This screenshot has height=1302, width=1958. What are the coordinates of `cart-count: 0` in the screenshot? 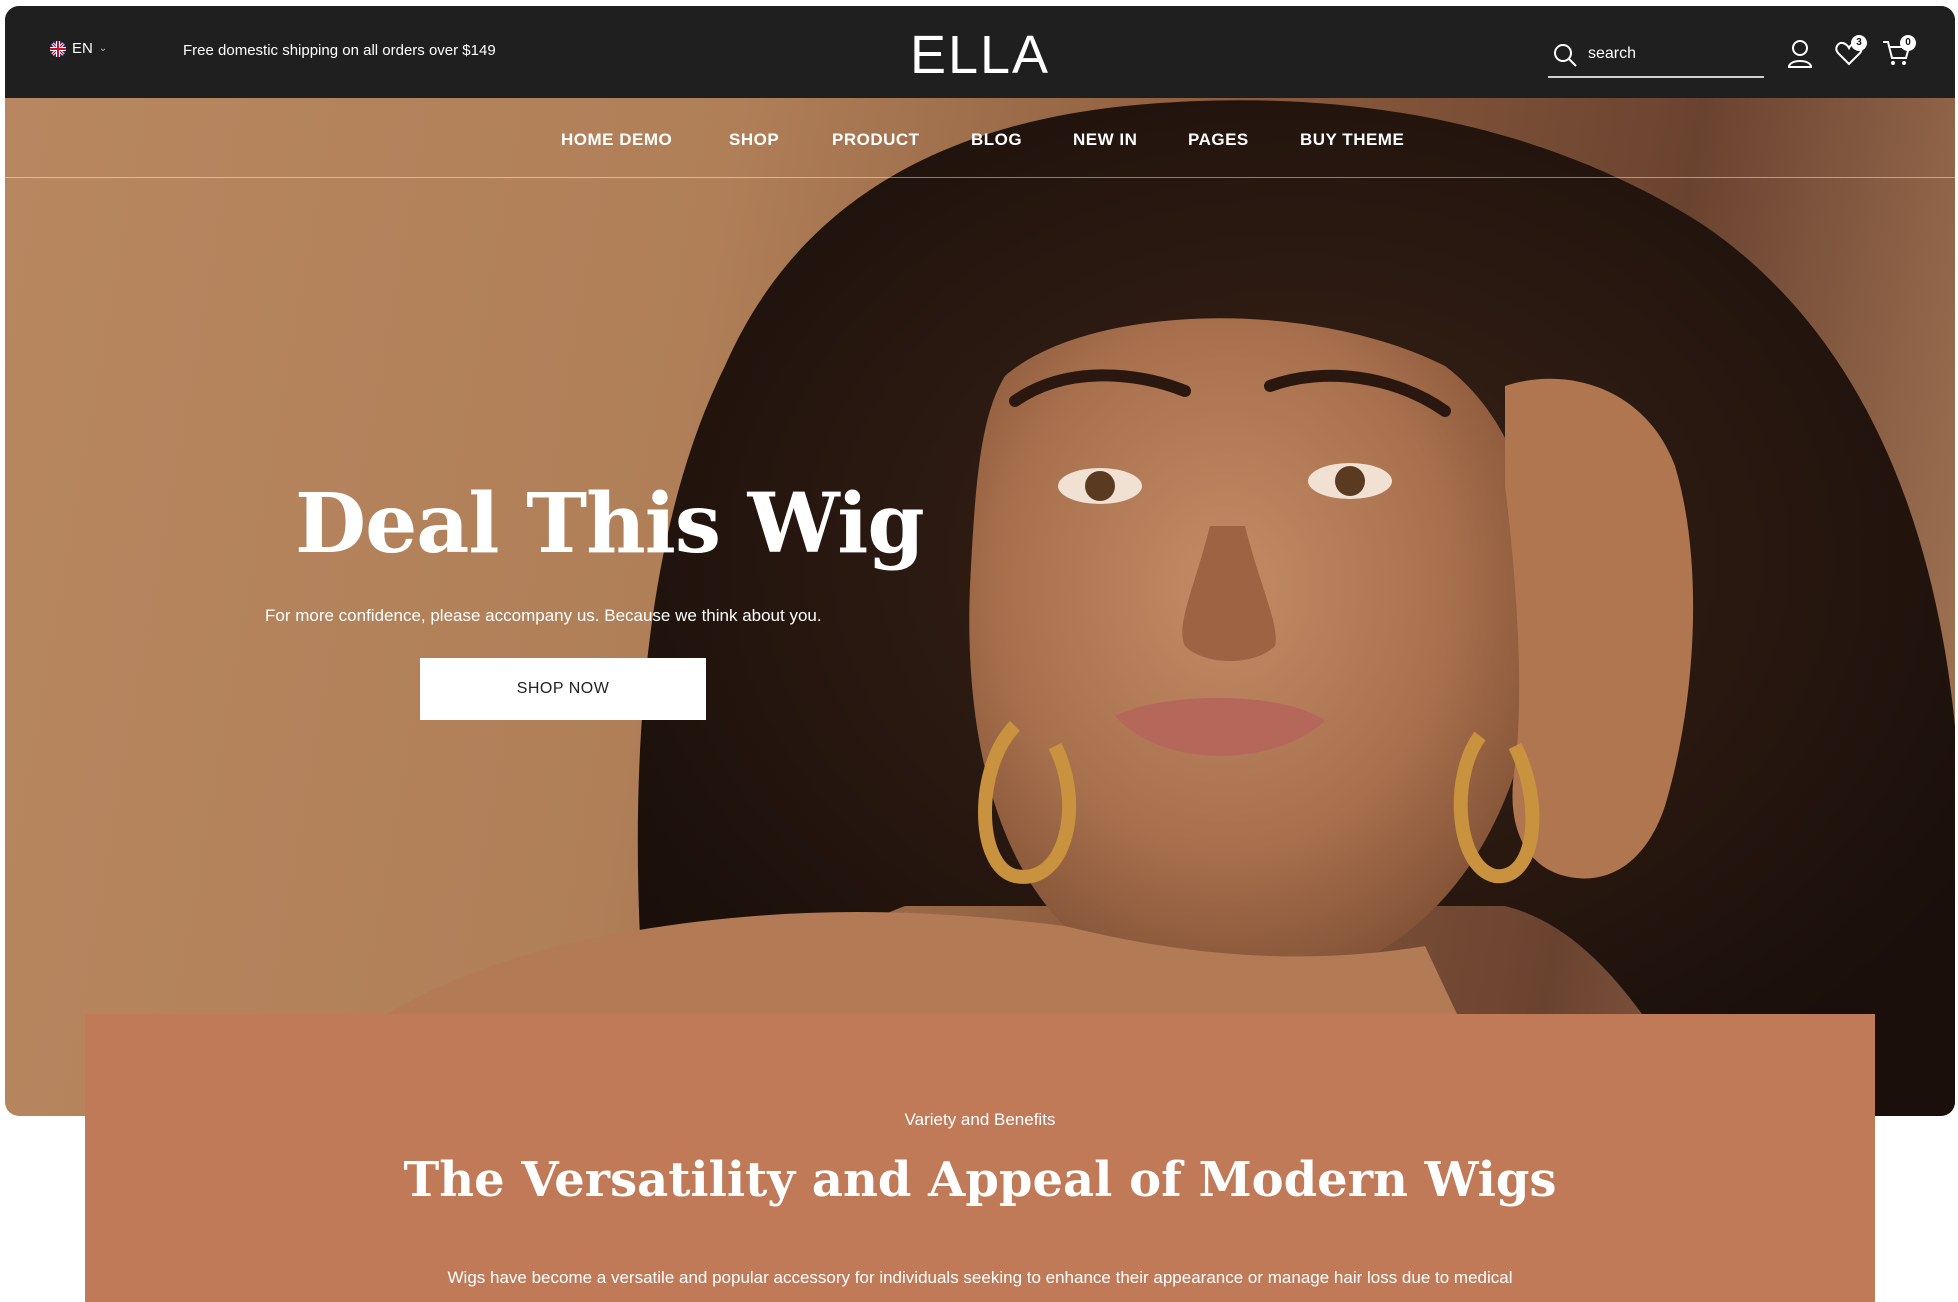 It's located at (1908, 43).